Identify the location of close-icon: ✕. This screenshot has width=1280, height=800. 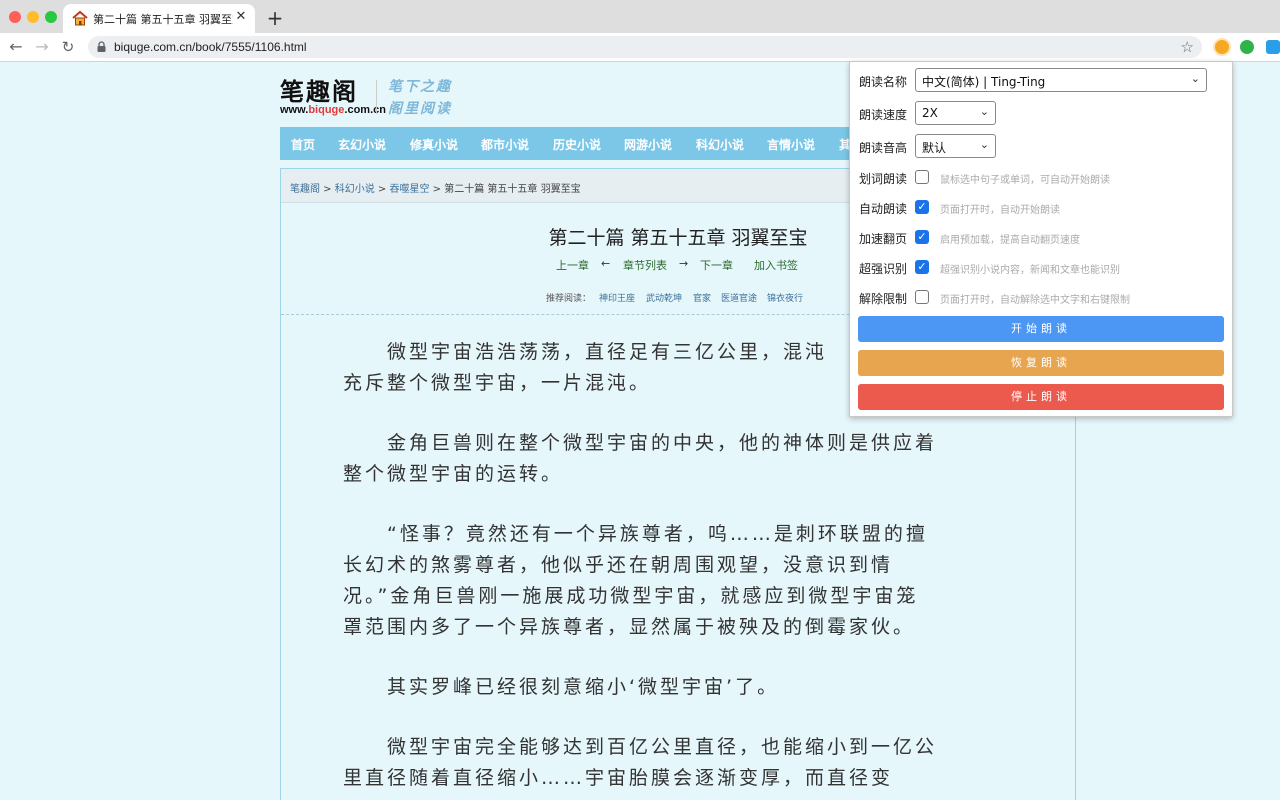
(241, 17).